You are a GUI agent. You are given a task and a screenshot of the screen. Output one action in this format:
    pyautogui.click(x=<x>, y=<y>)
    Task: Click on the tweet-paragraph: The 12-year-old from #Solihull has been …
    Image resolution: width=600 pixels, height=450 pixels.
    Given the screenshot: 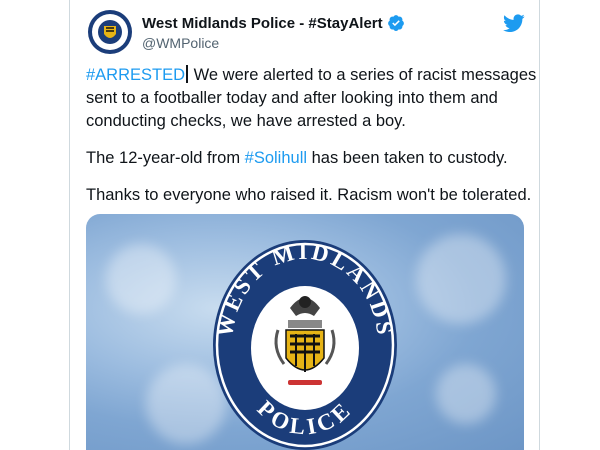 What is the action you would take?
    pyautogui.click(x=312, y=158)
    